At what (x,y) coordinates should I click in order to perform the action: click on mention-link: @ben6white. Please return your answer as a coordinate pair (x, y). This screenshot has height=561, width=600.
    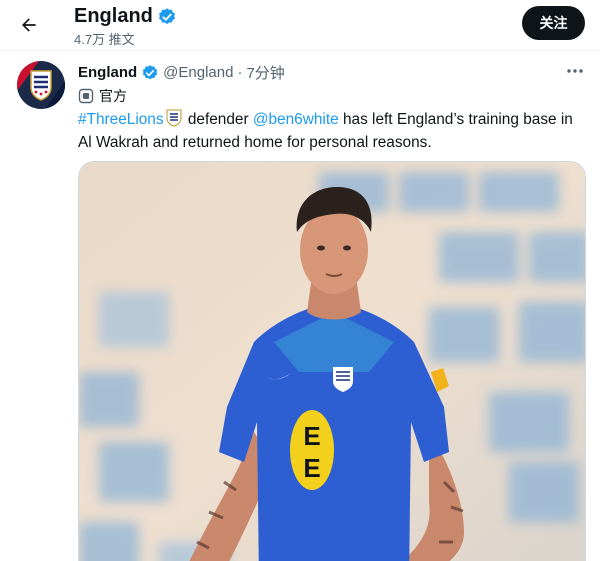
    Looking at the image, I should click on (296, 119).